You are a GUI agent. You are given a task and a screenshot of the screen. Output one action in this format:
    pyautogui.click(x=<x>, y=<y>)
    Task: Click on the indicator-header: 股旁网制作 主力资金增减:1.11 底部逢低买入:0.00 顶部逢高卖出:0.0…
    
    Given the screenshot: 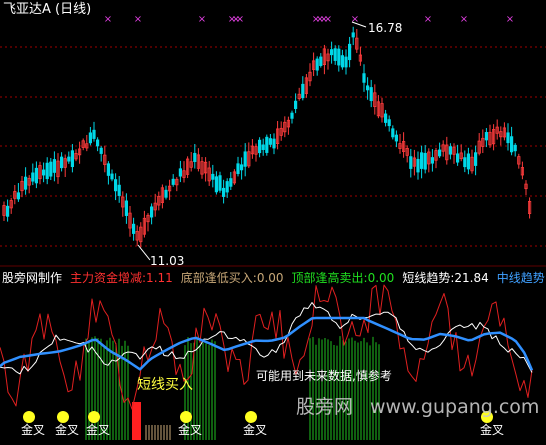 What is the action you would take?
    pyautogui.click(x=274, y=278)
    